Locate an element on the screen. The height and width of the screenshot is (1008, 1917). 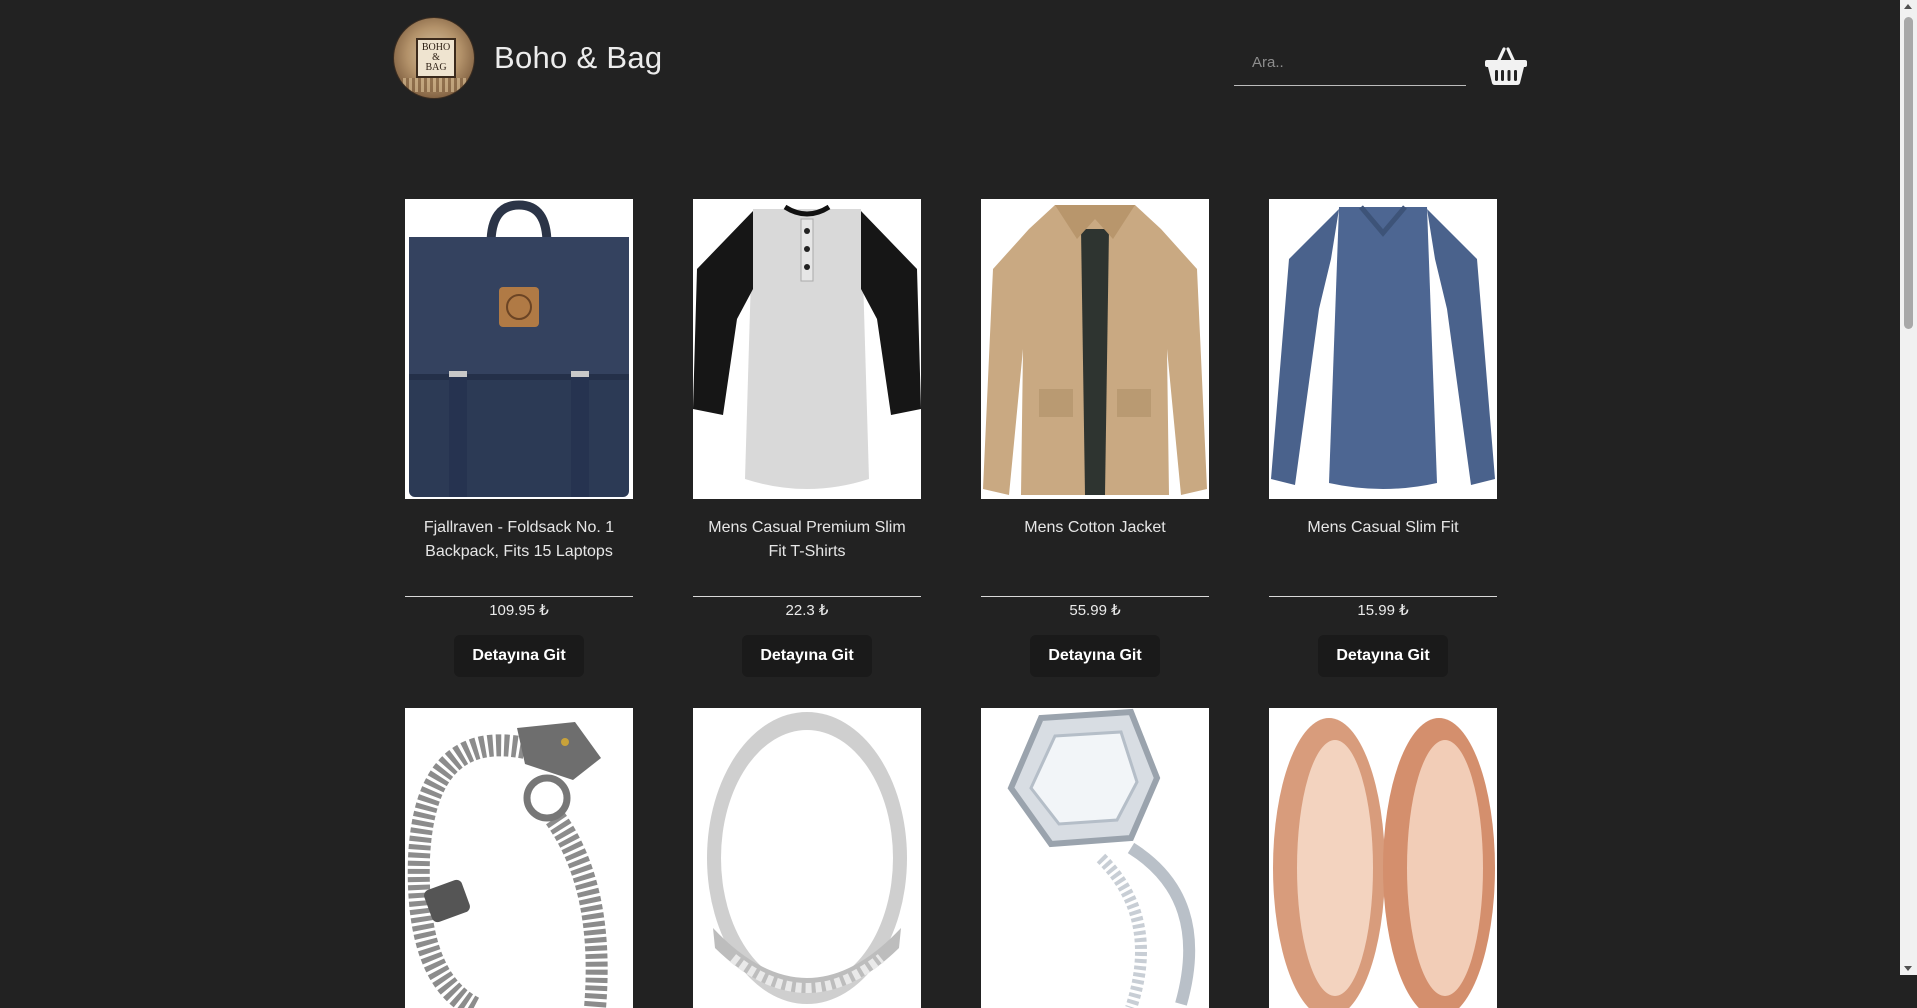
product-image-jacket is located at coordinates (1095, 349).